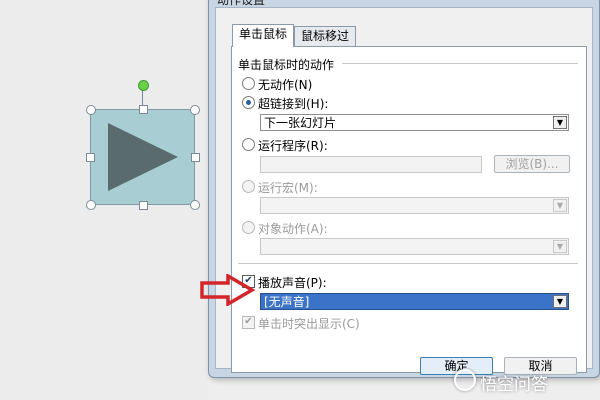 The height and width of the screenshot is (400, 600). What do you see at coordinates (309, 324) in the screenshot?
I see `label-highlight-click: 单击时突出显示(C)` at bounding box center [309, 324].